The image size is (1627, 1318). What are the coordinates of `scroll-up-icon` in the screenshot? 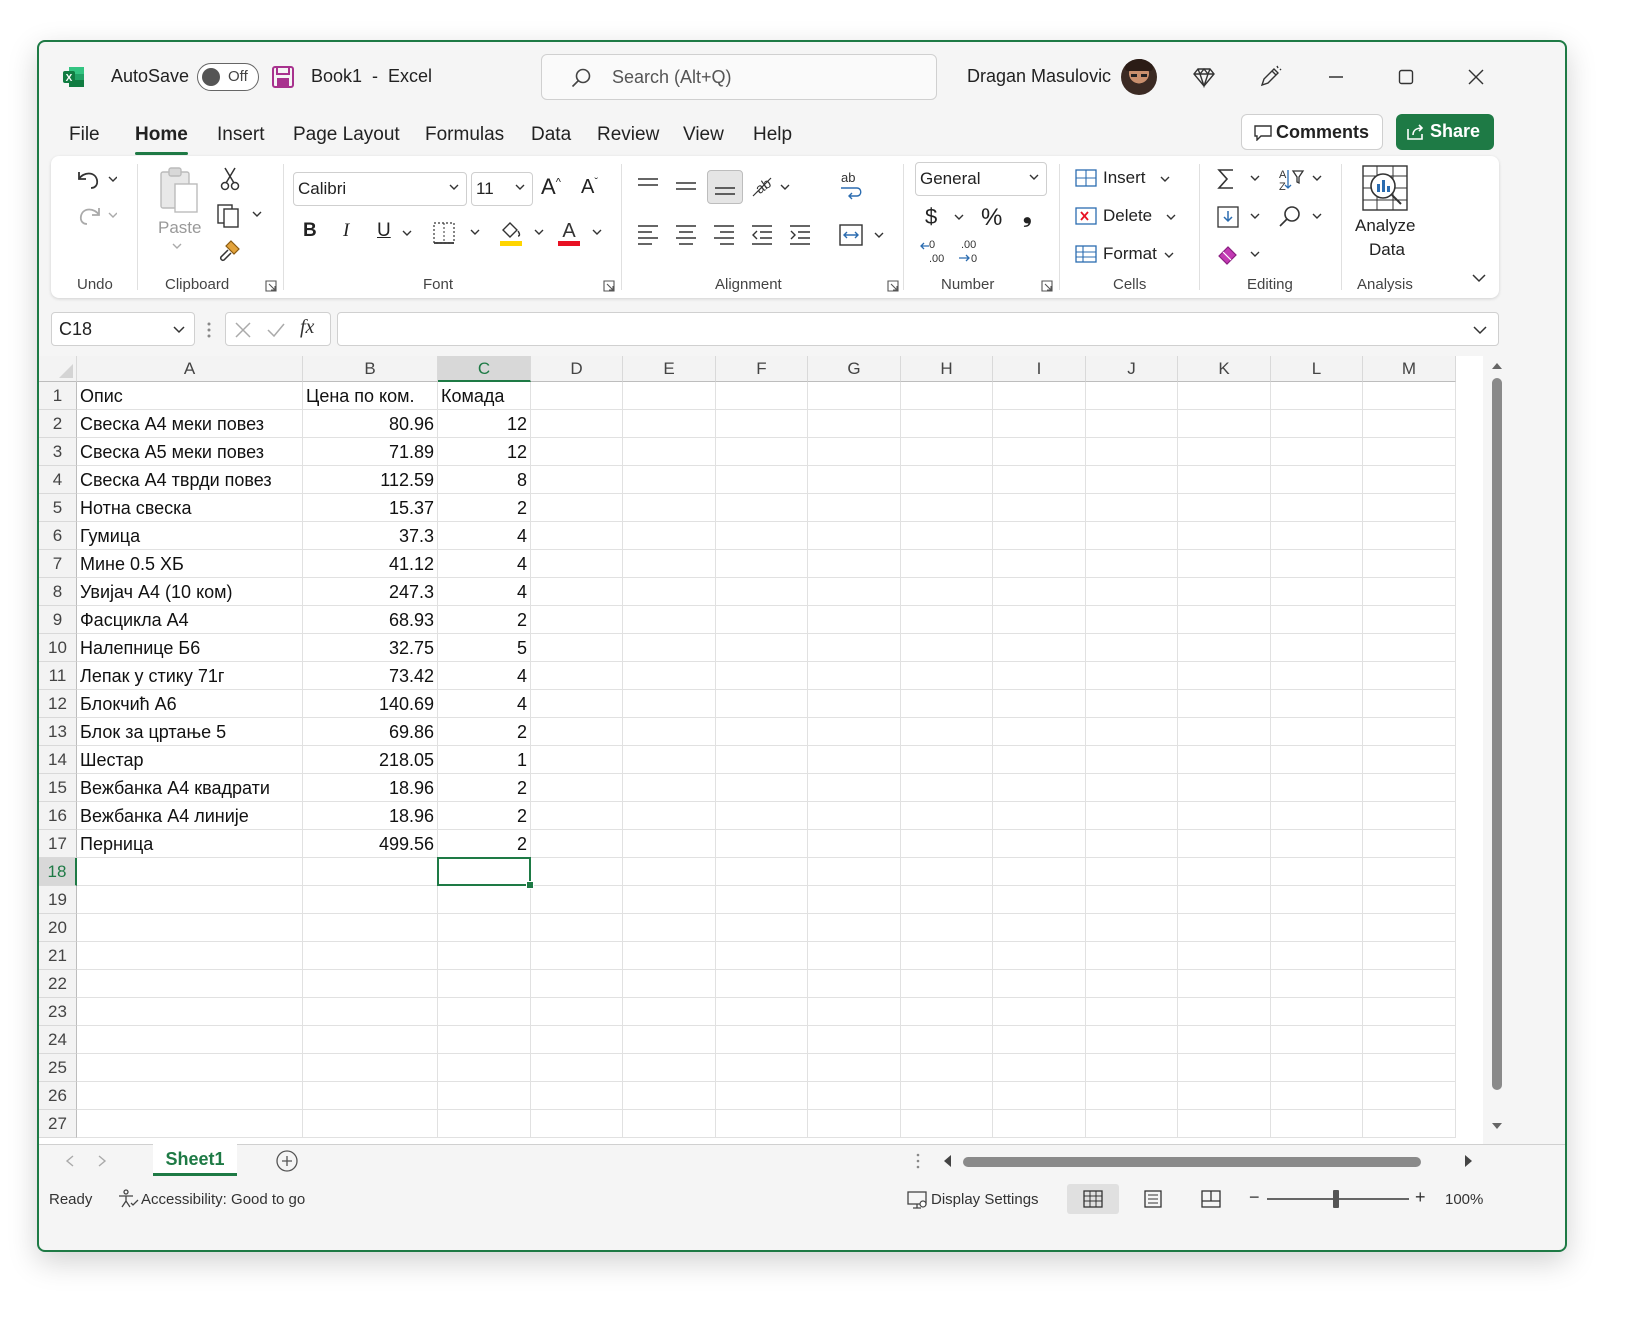 It's located at (1497, 365).